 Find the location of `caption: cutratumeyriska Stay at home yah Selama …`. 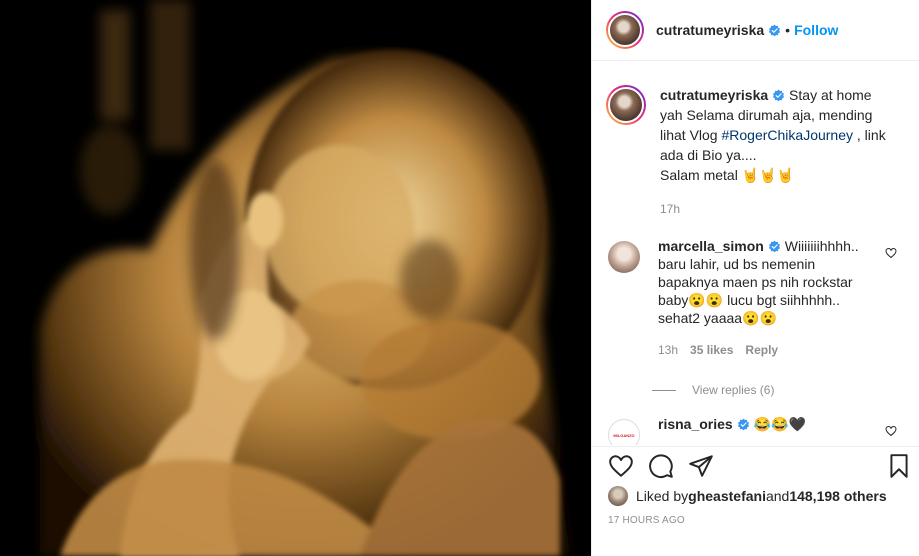

caption: cutratumeyriska Stay at home yah Selama … is located at coordinates (755, 140).